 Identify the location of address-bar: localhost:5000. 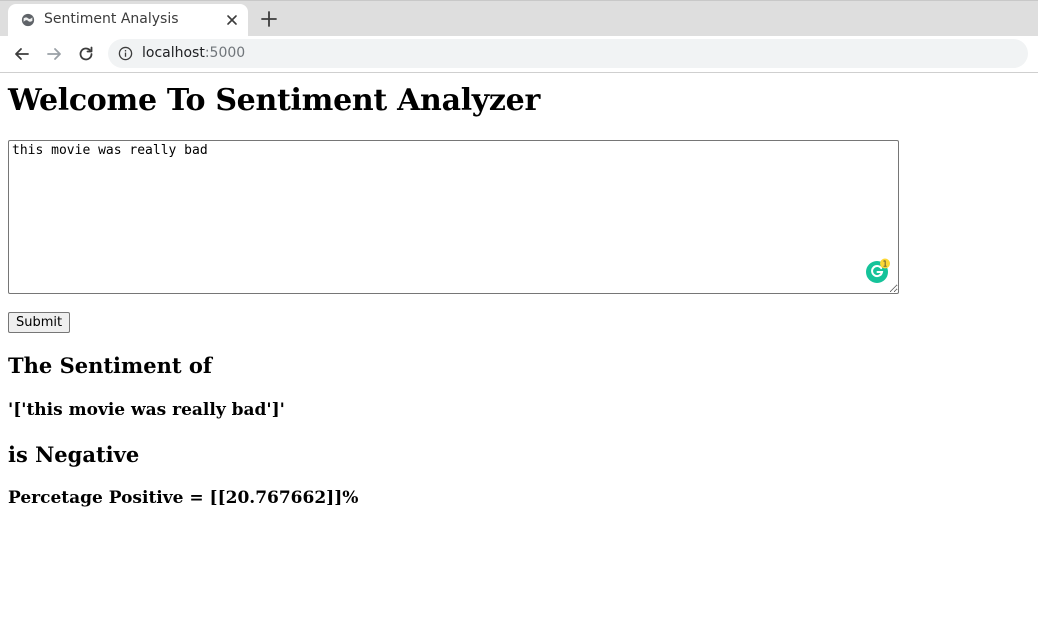
(568, 53).